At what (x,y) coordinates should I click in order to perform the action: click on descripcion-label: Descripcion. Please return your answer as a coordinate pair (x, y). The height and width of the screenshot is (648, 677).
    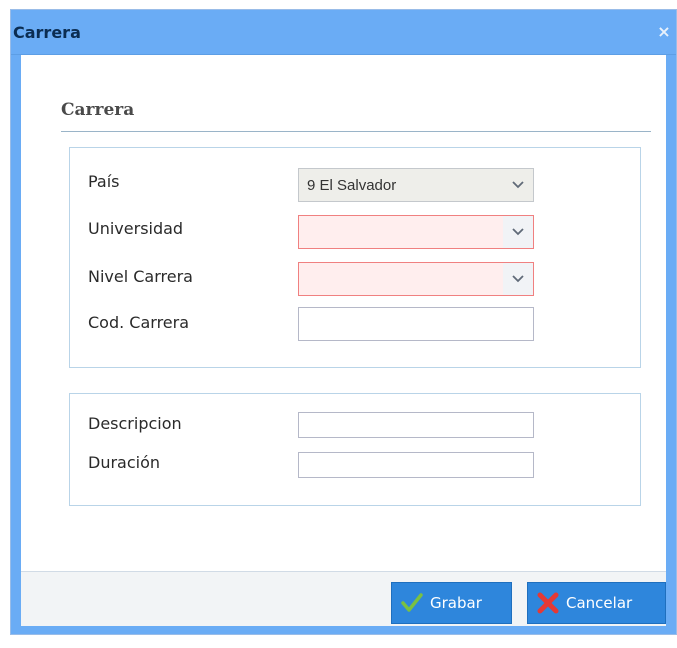
    Looking at the image, I should click on (135, 423).